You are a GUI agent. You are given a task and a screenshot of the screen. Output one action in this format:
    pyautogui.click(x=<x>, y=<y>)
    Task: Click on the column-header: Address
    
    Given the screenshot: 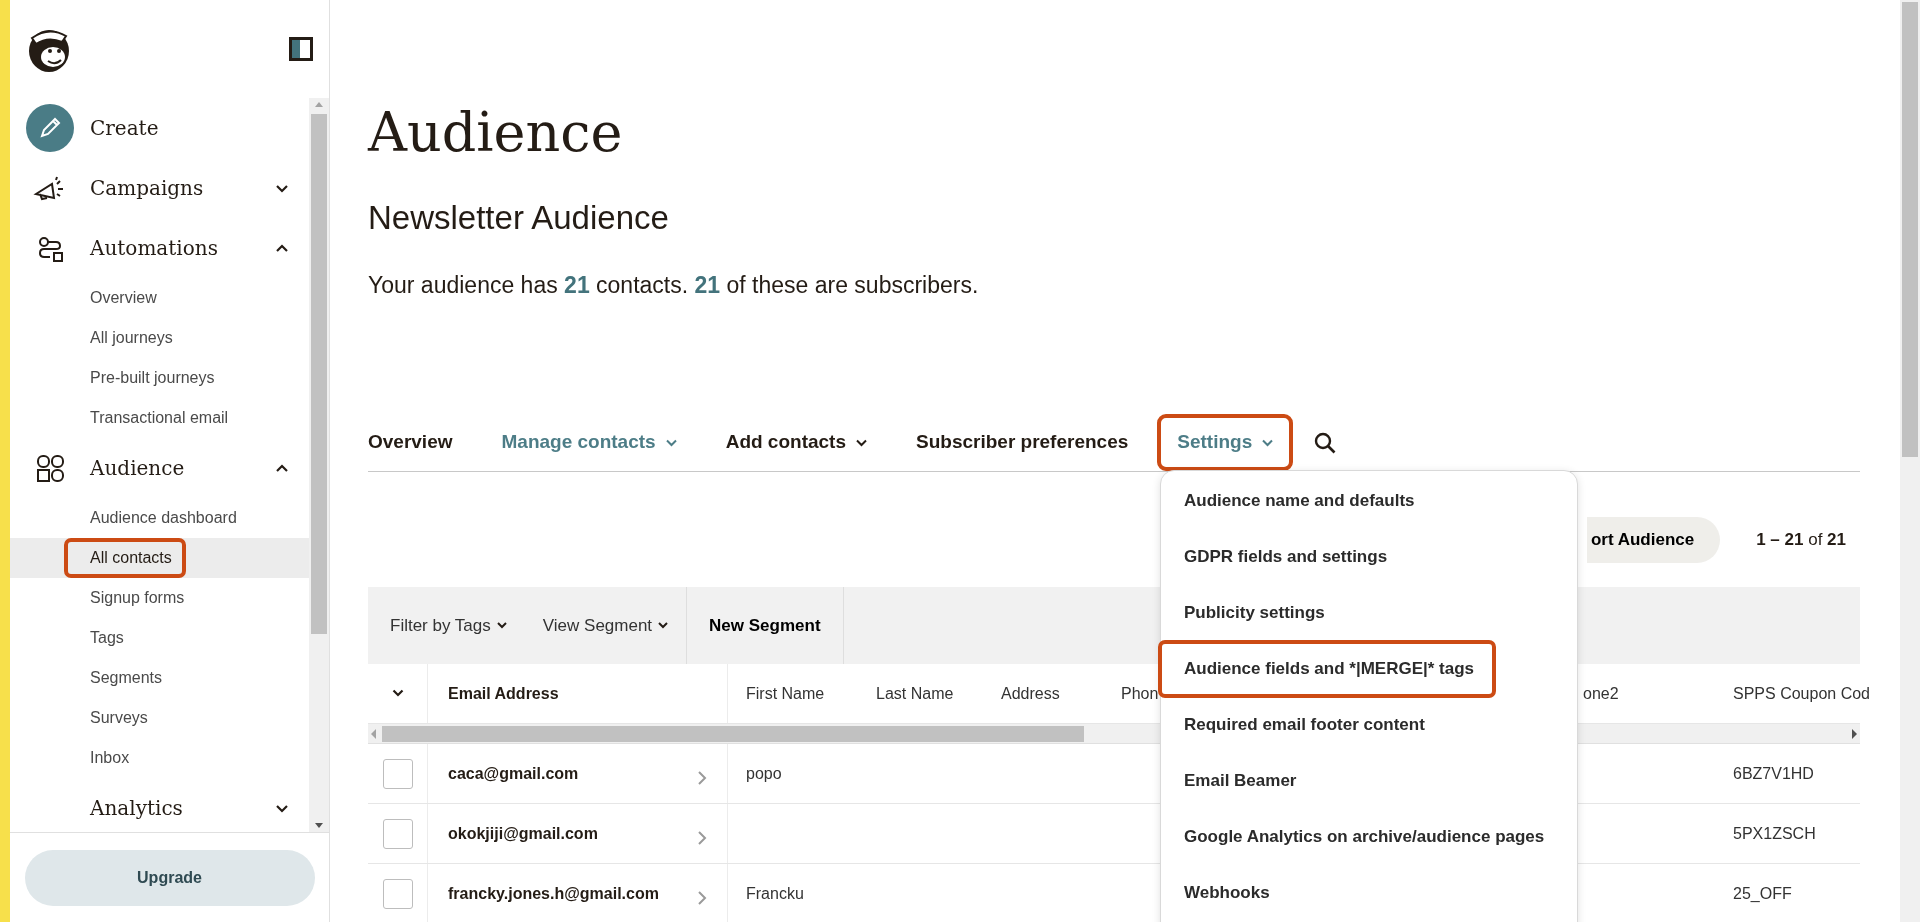 What is the action you would take?
    pyautogui.click(x=1030, y=693)
    